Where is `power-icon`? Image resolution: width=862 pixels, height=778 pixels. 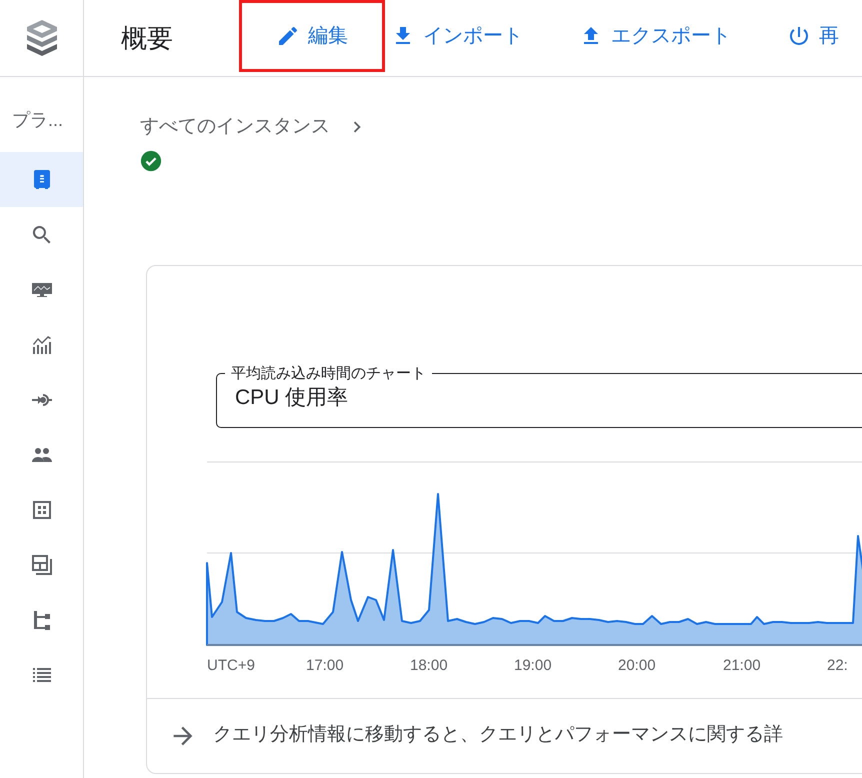 power-icon is located at coordinates (799, 36).